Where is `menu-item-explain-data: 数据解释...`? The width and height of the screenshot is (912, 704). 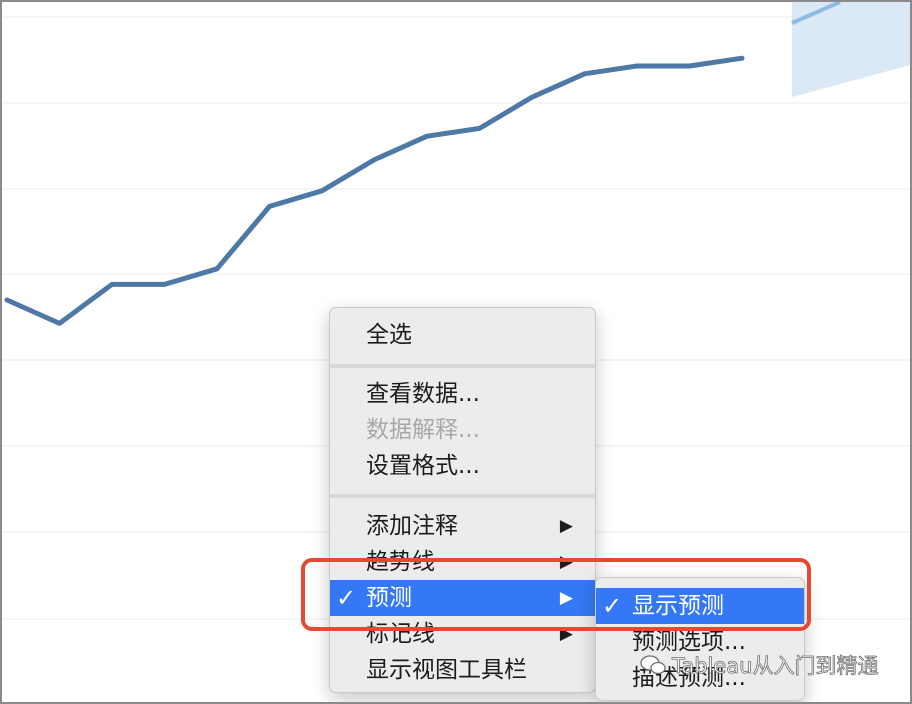 menu-item-explain-data: 数据解释... is located at coordinates (462, 430).